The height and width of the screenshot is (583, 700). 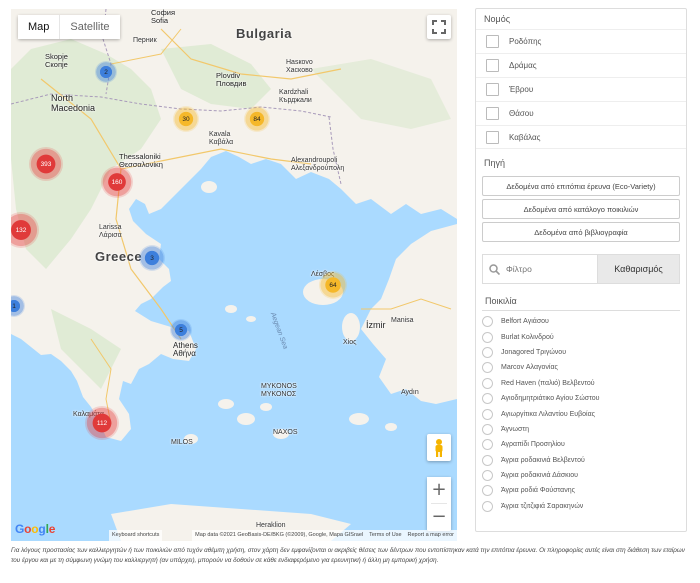 What do you see at coordinates (539, 476) in the screenshot?
I see `variety-label: Άγρια ροδακινιά Δάσκιου` at bounding box center [539, 476].